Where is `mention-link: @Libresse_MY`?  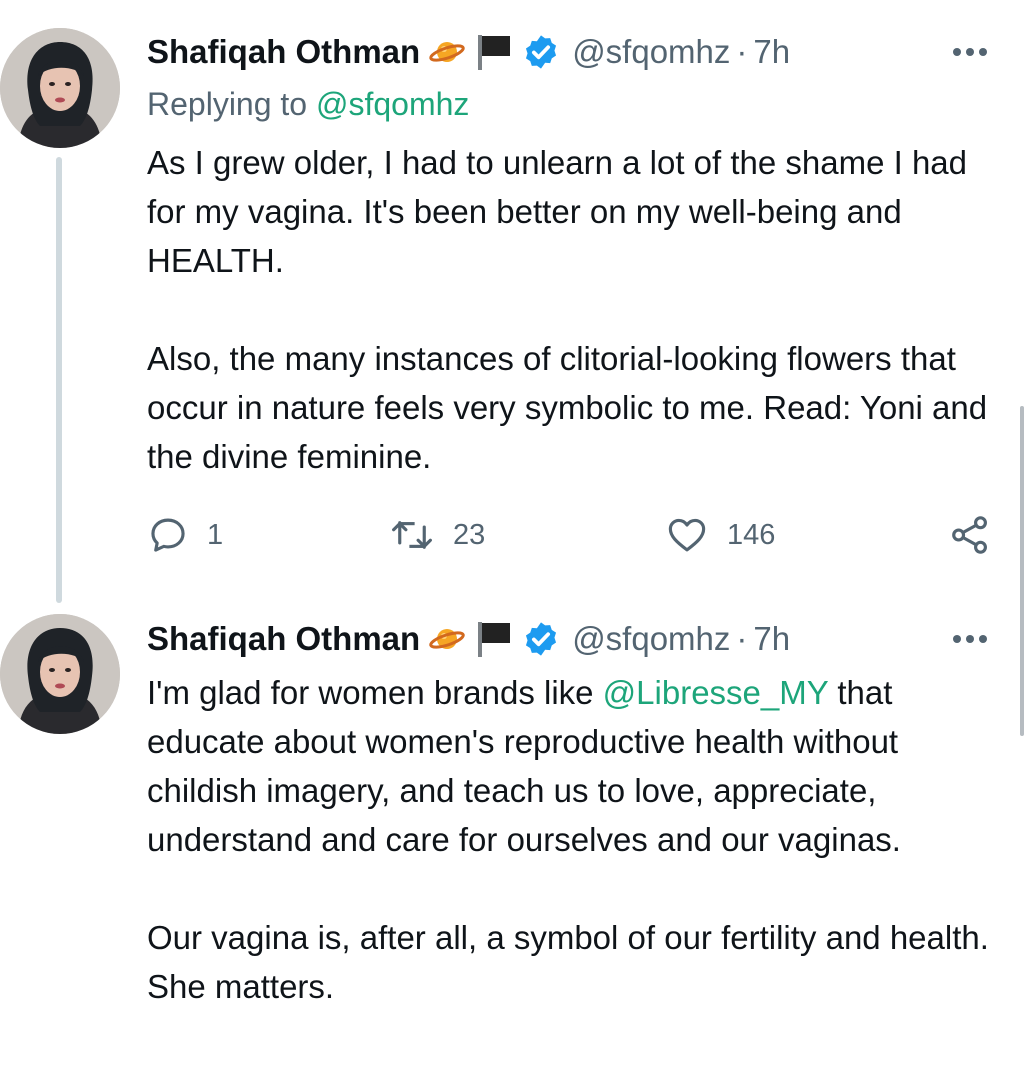 mention-link: @Libresse_MY is located at coordinates (716, 692).